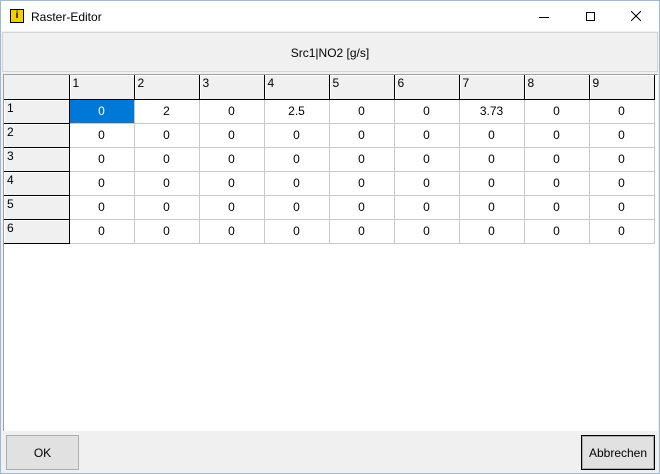 This screenshot has width=660, height=474. I want to click on grid-row: 5000000000, so click(329, 207).